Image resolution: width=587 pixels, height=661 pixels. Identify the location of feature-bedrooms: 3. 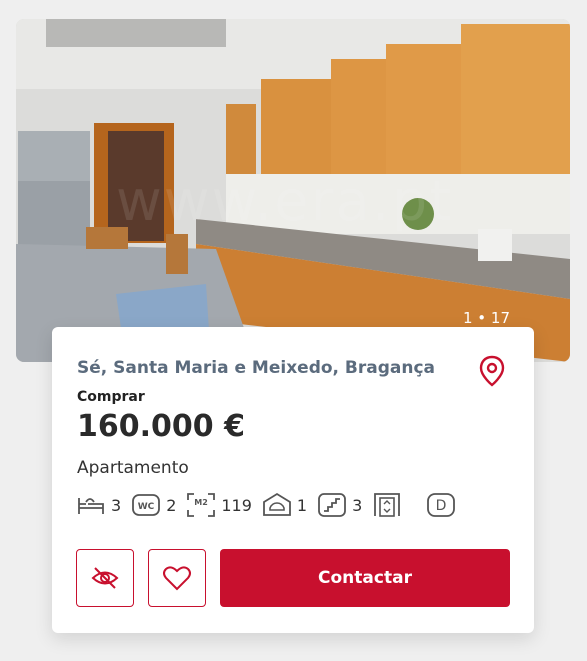
(98, 505).